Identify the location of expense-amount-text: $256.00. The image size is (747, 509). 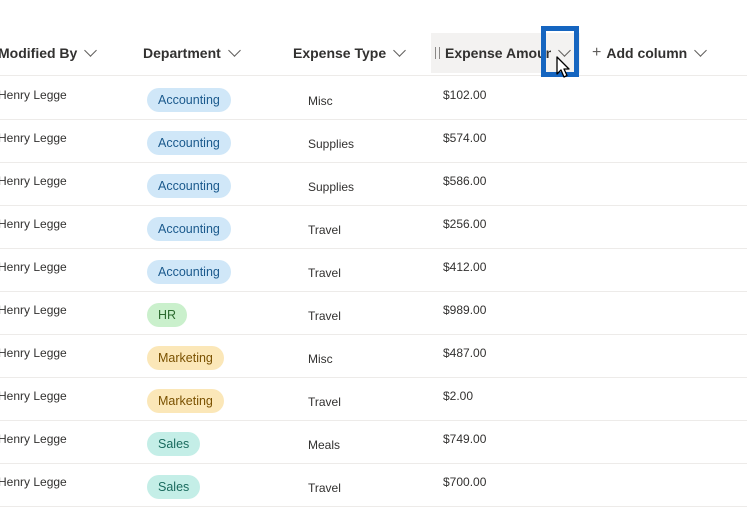
(465, 223).